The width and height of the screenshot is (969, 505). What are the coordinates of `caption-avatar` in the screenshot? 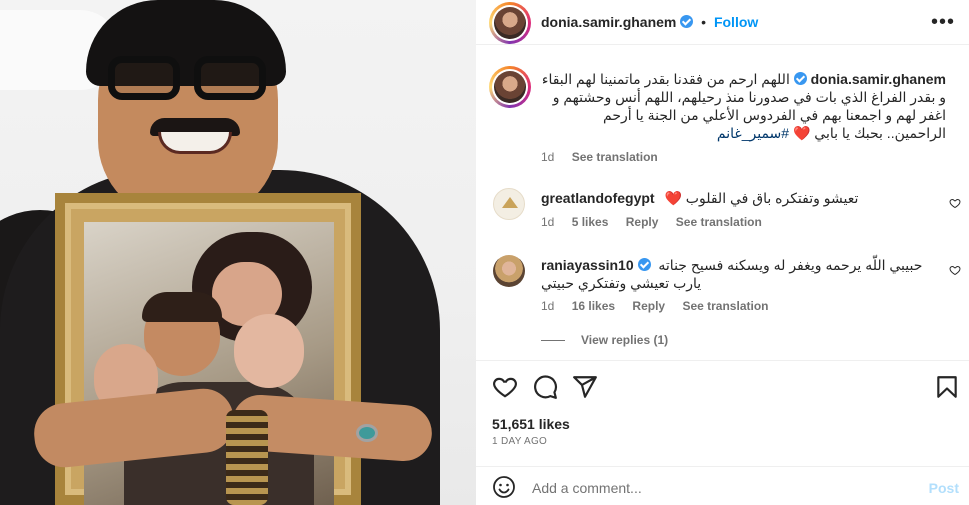 It's located at (510, 87).